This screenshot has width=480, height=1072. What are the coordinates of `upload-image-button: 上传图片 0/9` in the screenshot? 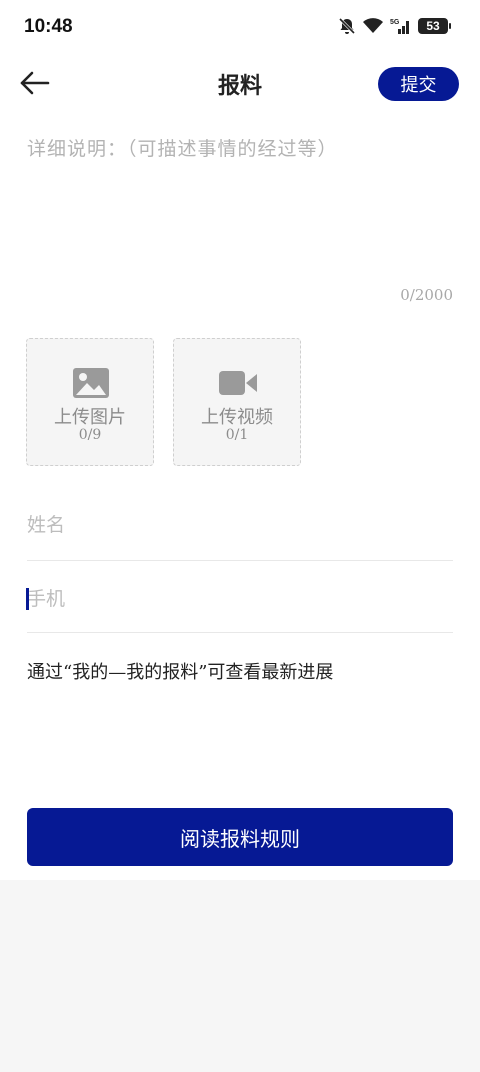 It's located at (90, 402).